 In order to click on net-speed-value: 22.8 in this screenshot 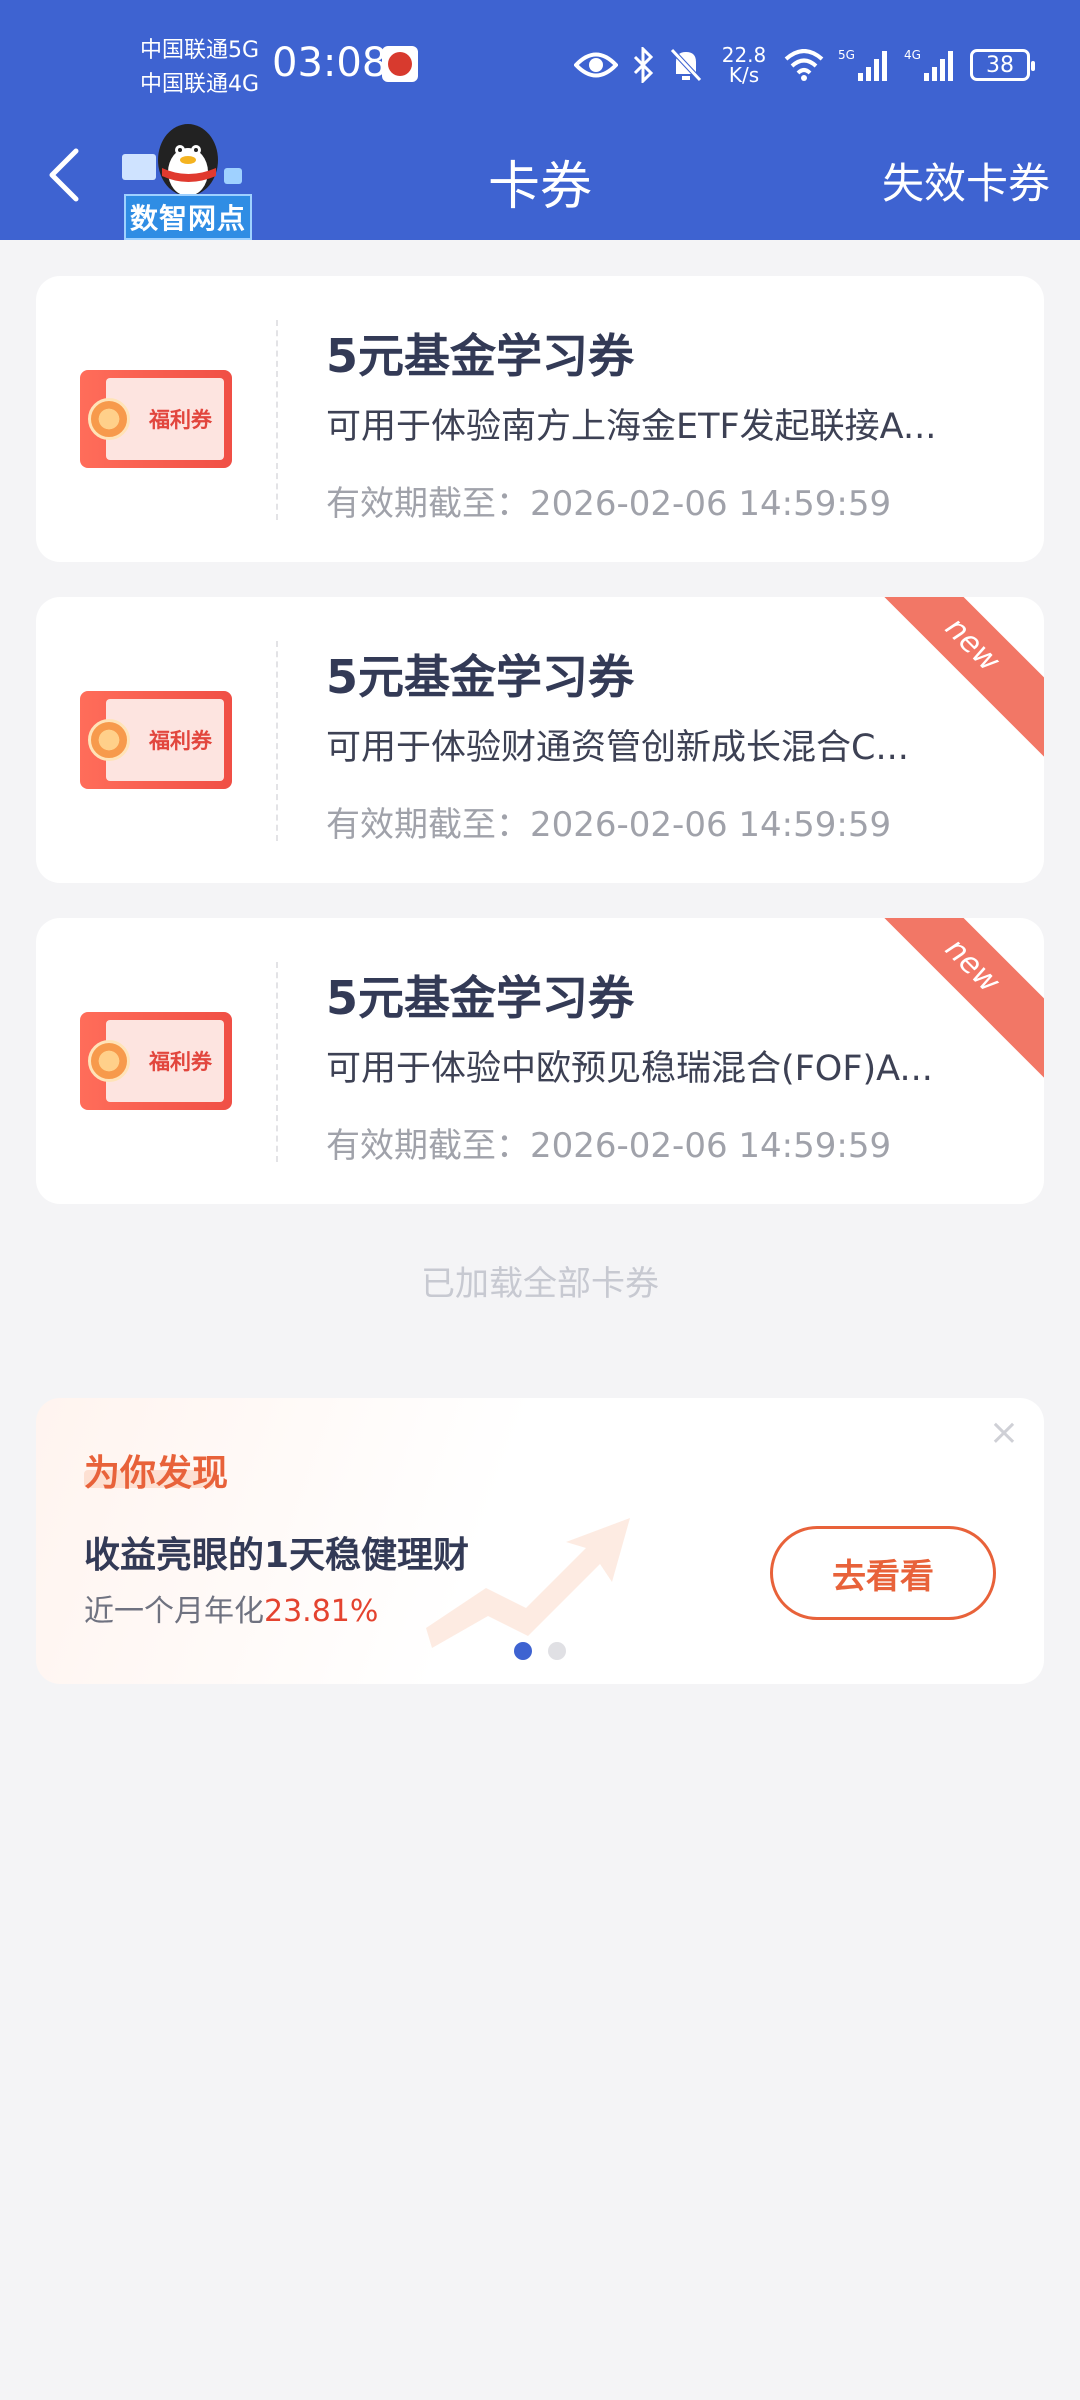, I will do `click(744, 55)`.